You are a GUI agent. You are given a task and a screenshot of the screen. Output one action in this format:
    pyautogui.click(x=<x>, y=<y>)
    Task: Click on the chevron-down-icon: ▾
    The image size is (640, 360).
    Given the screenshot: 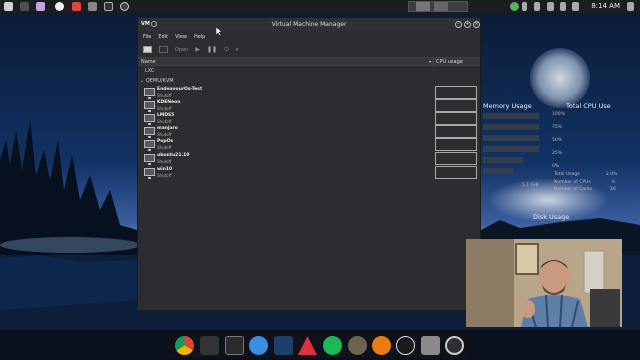 What is the action you would take?
    pyautogui.click(x=237, y=50)
    